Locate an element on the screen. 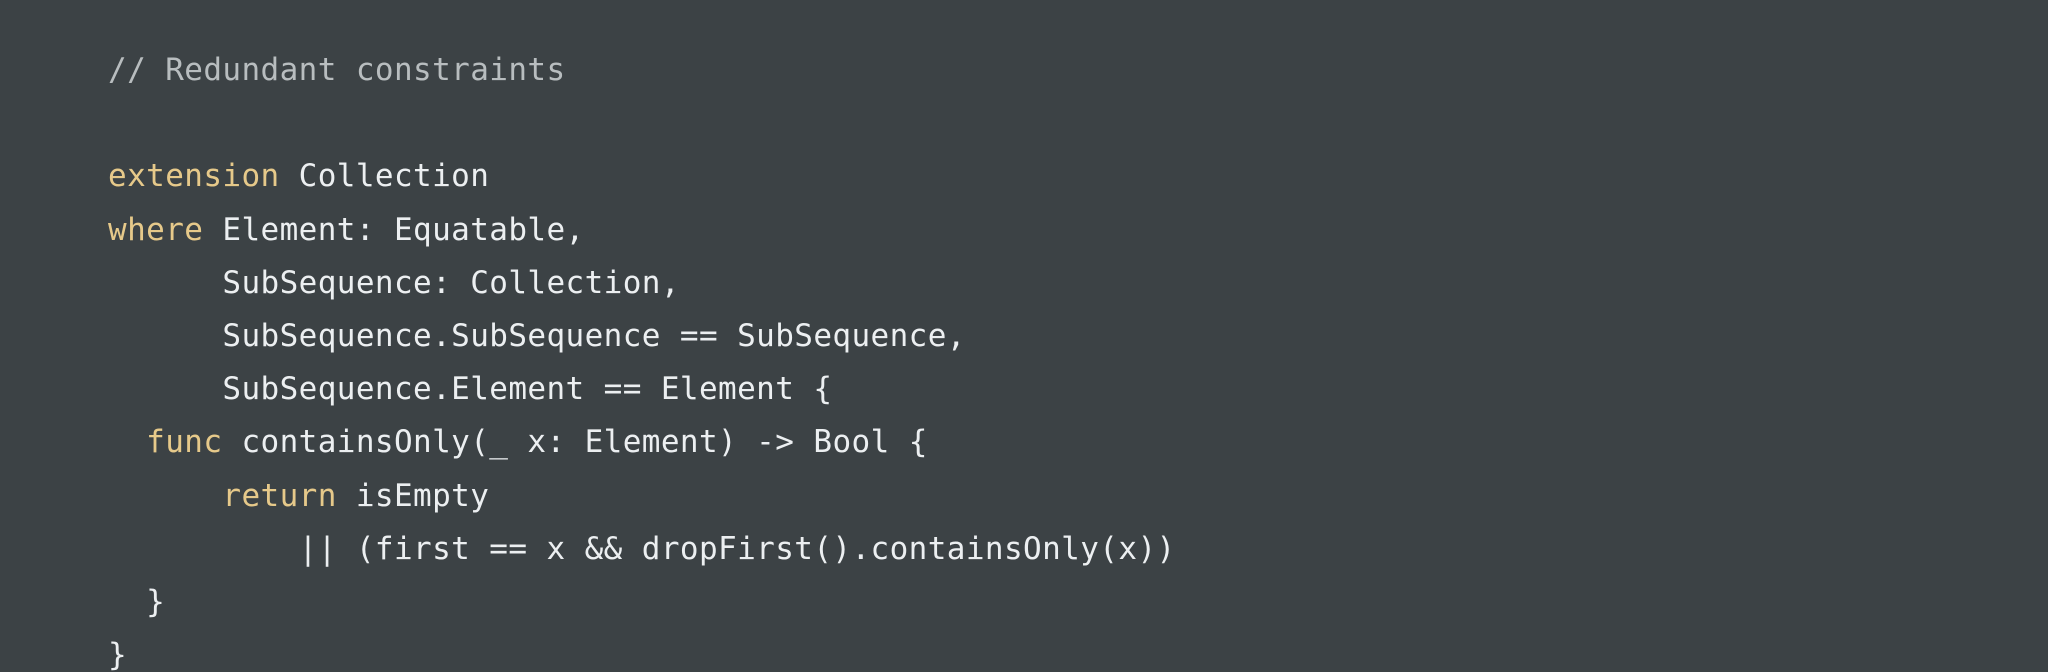 The width and height of the screenshot is (2048, 672). code-line: // Redundant constraints is located at coordinates (642, 70).